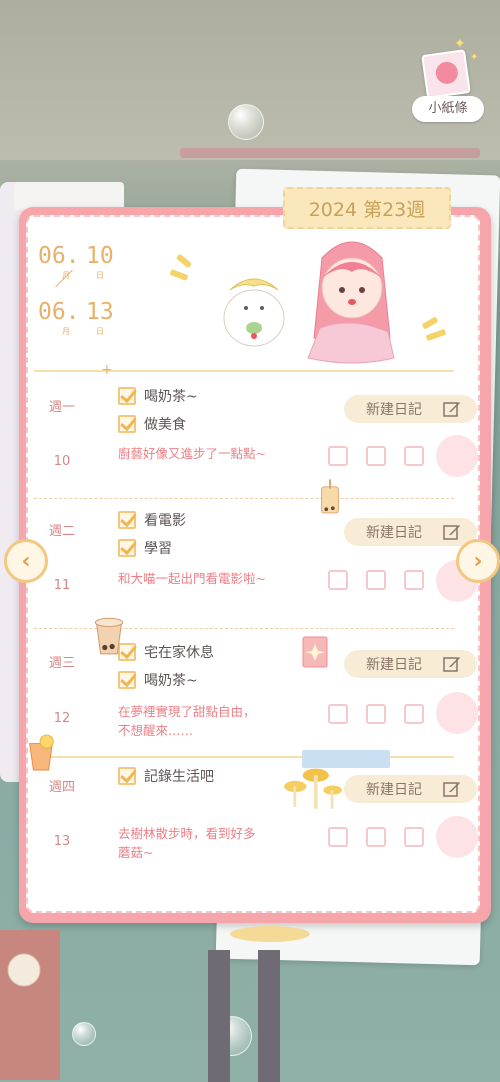 The width and height of the screenshot is (500, 1082). Describe the element at coordinates (41, 752) in the screenshot. I see `juice-sticker` at that location.